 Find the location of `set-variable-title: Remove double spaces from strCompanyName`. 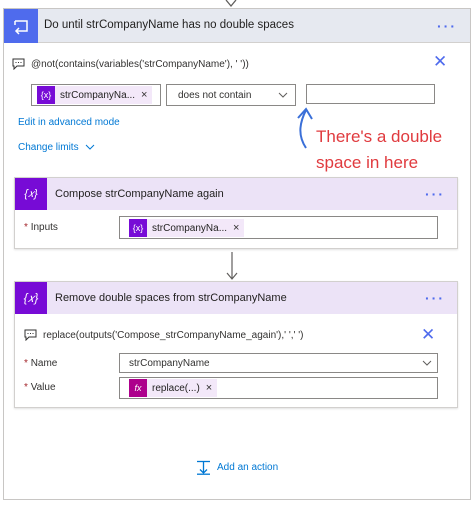

set-variable-title: Remove double spaces from strCompanyName is located at coordinates (171, 298).